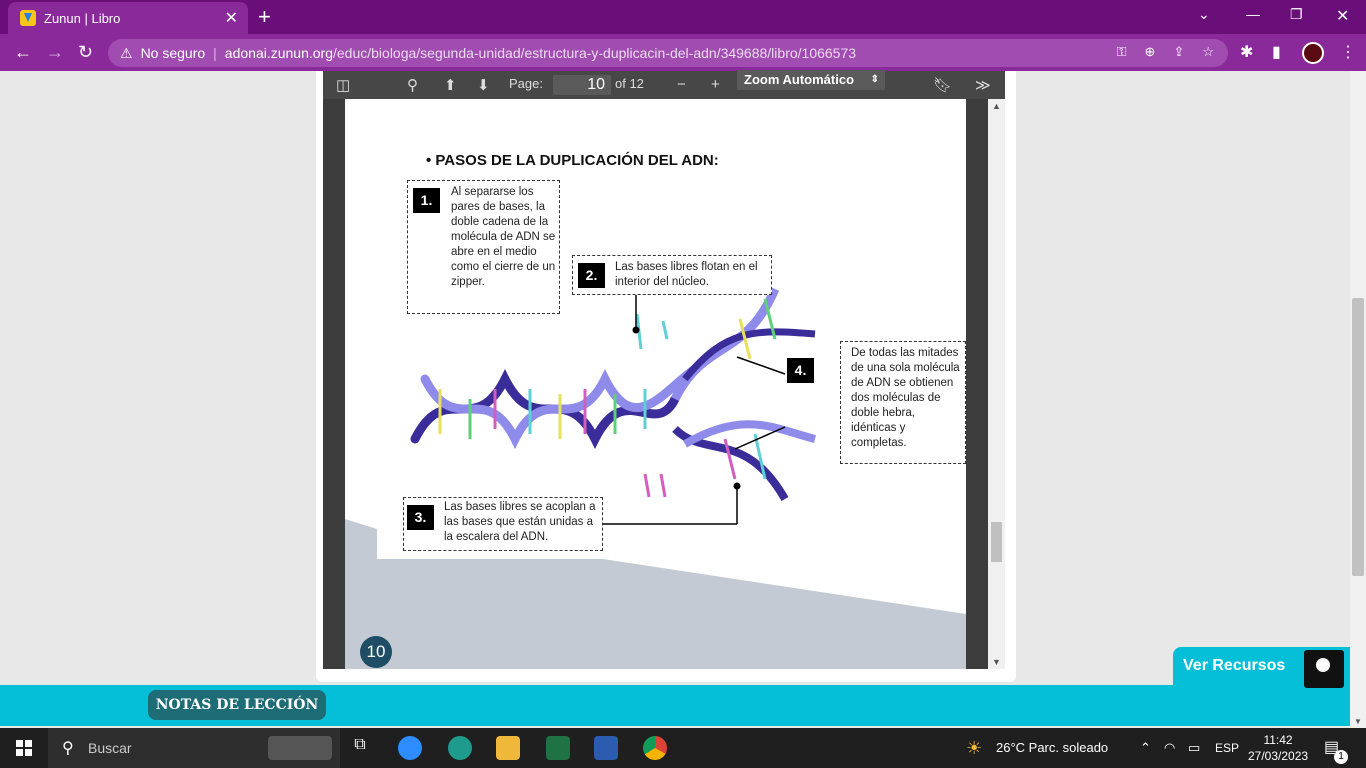  Describe the element at coordinates (412, 85) in the screenshot. I see `find-icon: ⚲` at that location.